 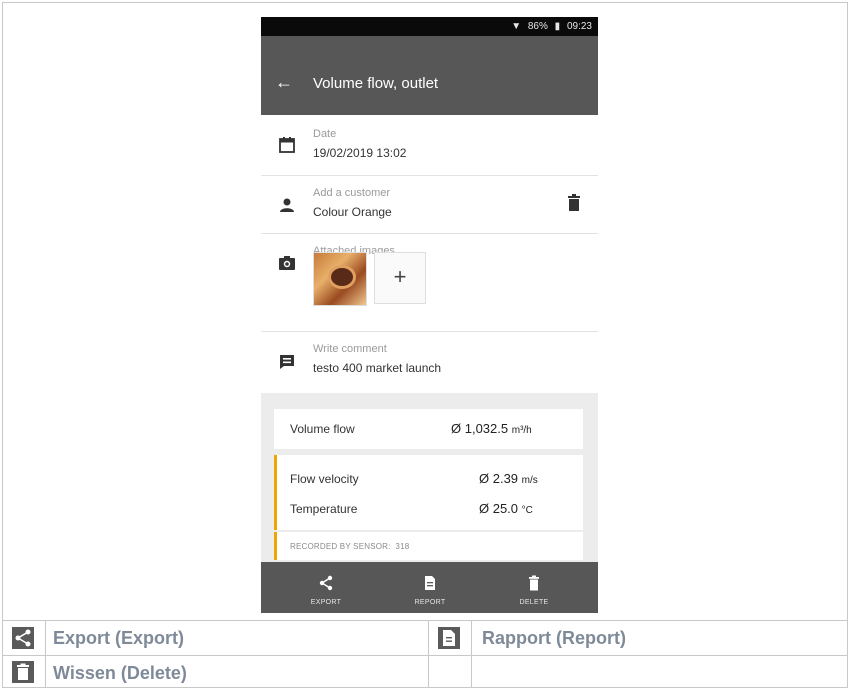 What do you see at coordinates (429, 204) in the screenshot?
I see `customer-row: Add a customer Colour Orange` at bounding box center [429, 204].